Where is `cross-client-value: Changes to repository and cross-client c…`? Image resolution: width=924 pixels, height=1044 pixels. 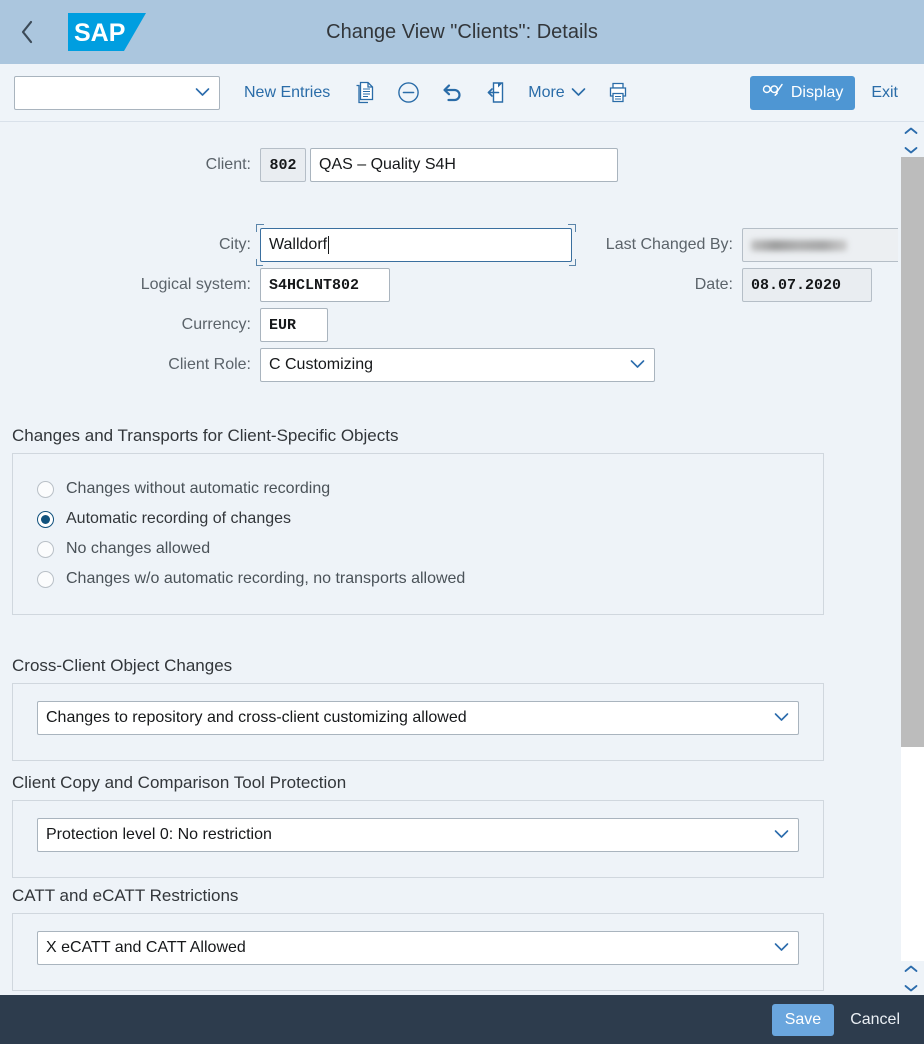
cross-client-value: Changes to repository and cross-client c… is located at coordinates (256, 717).